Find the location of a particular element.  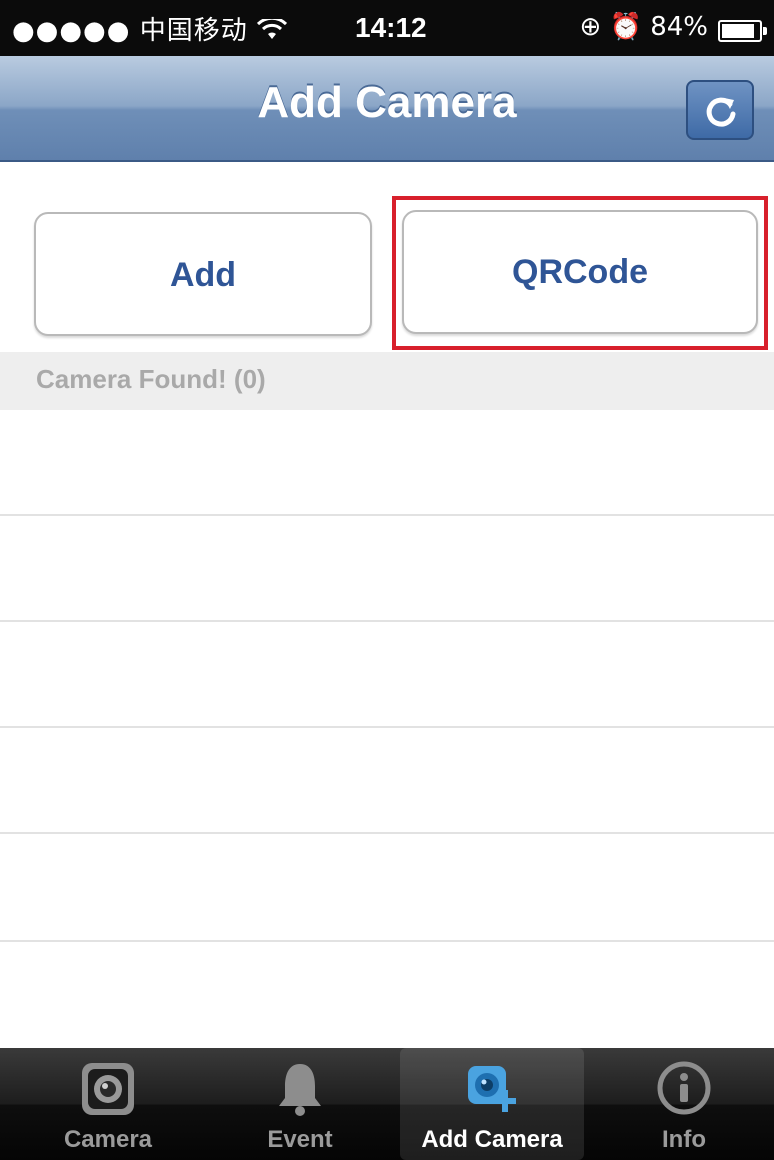

camera-found-header: Camera Found! (0) is located at coordinates (387, 381).